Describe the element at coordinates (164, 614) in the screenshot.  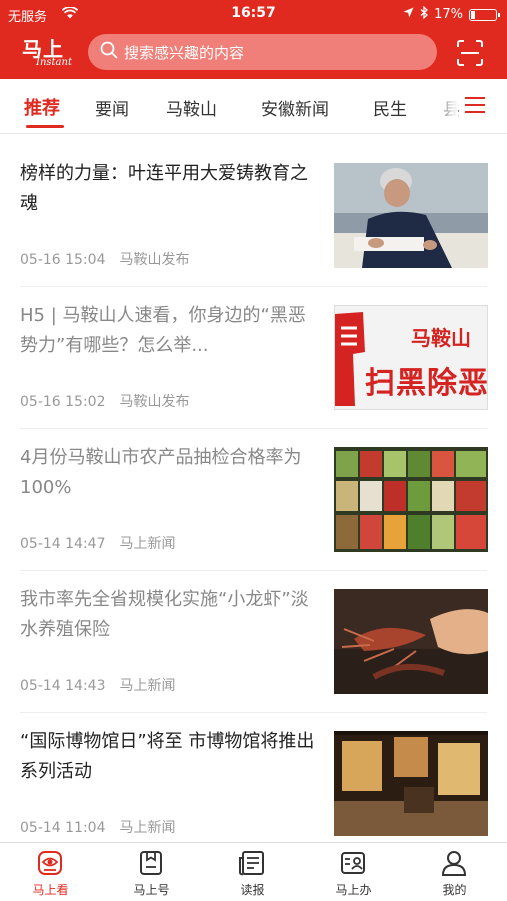
I see `news-title: 我市率先全省规模化实施“小龙虾”淡水养殖保险` at that location.